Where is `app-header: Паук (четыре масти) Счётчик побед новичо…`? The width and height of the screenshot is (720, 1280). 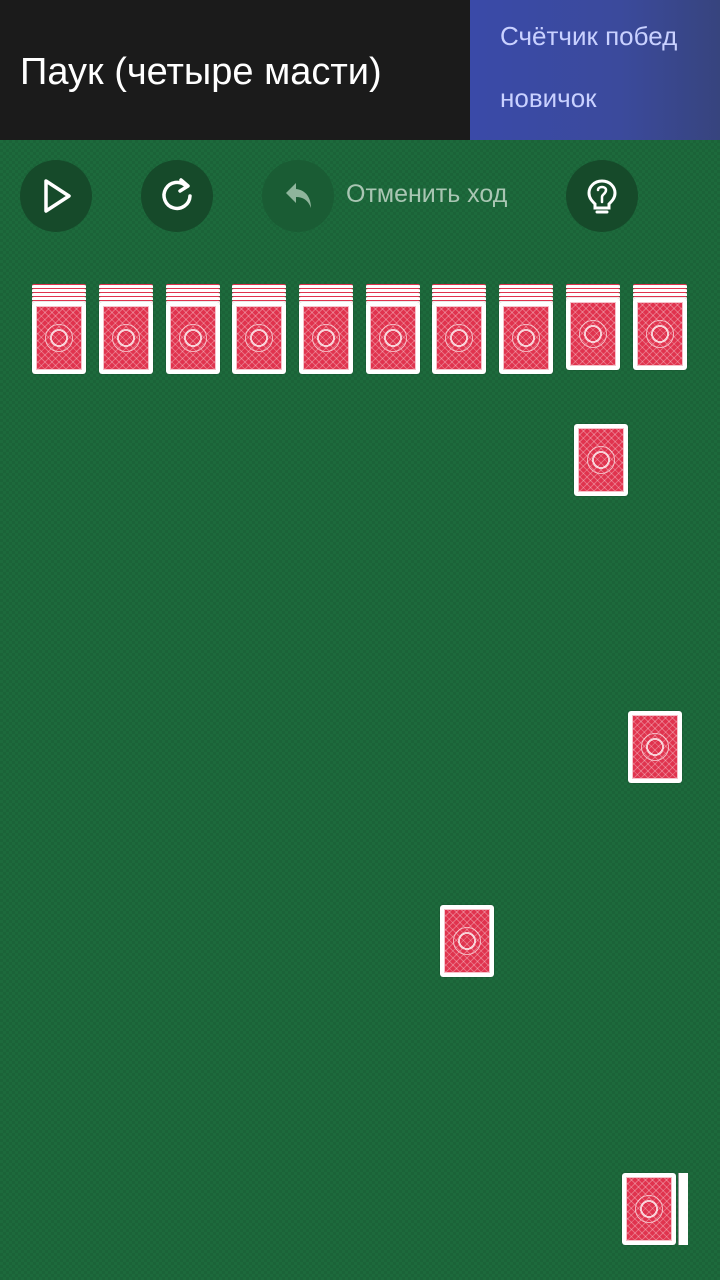
app-header: Паук (четыре масти) Счётчик побед новичо… is located at coordinates (360, 70).